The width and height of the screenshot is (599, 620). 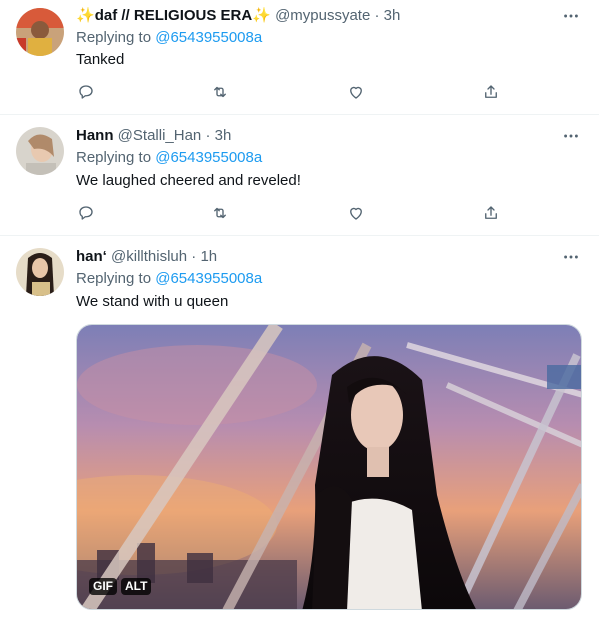 I want to click on user-name-text: daf // RELIGIOUS ERA, so click(x=173, y=15).